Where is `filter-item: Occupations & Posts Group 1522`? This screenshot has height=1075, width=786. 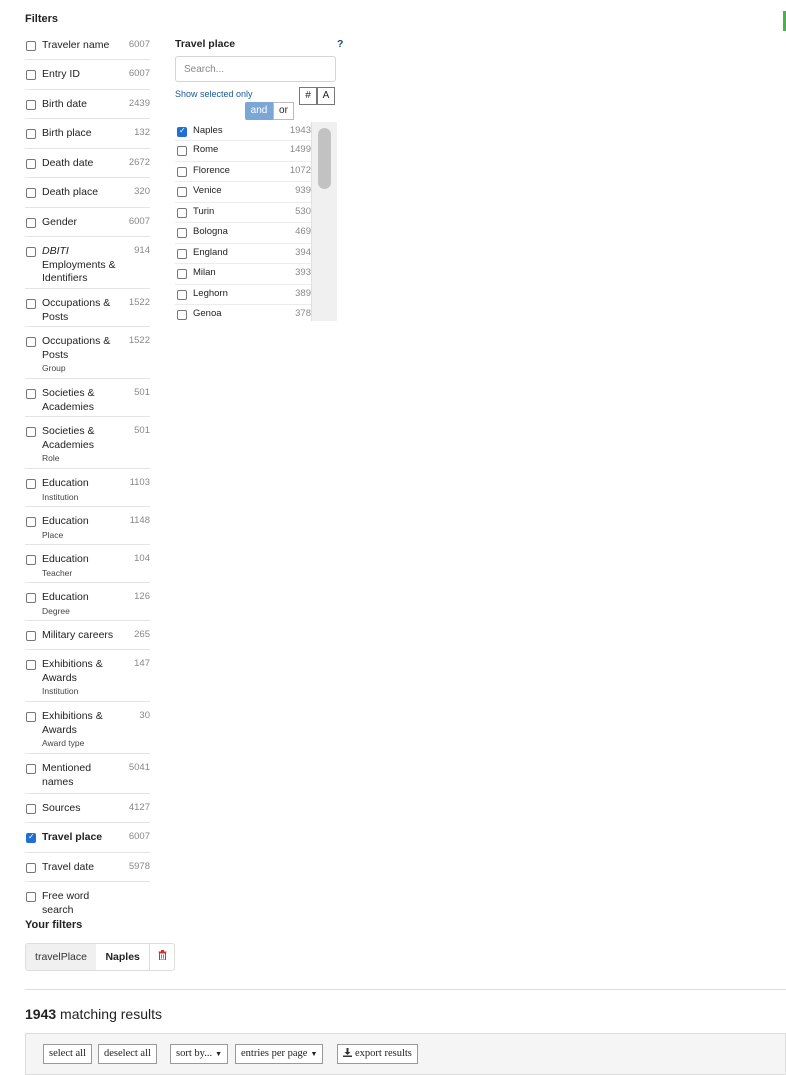
filter-item: Occupations & Posts Group 1522 is located at coordinates (87, 353).